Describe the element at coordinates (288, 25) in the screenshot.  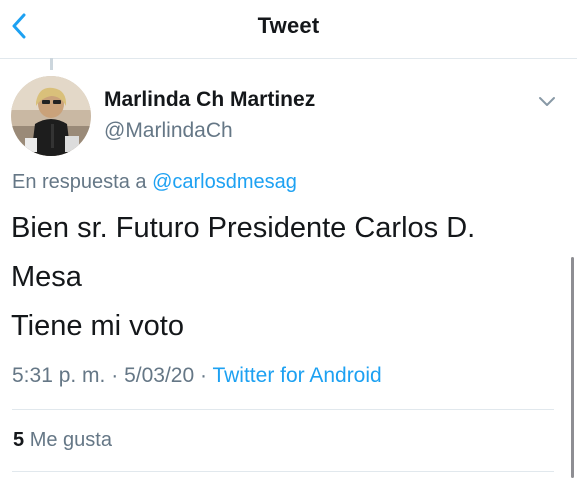
I see `page-title: Tweet` at that location.